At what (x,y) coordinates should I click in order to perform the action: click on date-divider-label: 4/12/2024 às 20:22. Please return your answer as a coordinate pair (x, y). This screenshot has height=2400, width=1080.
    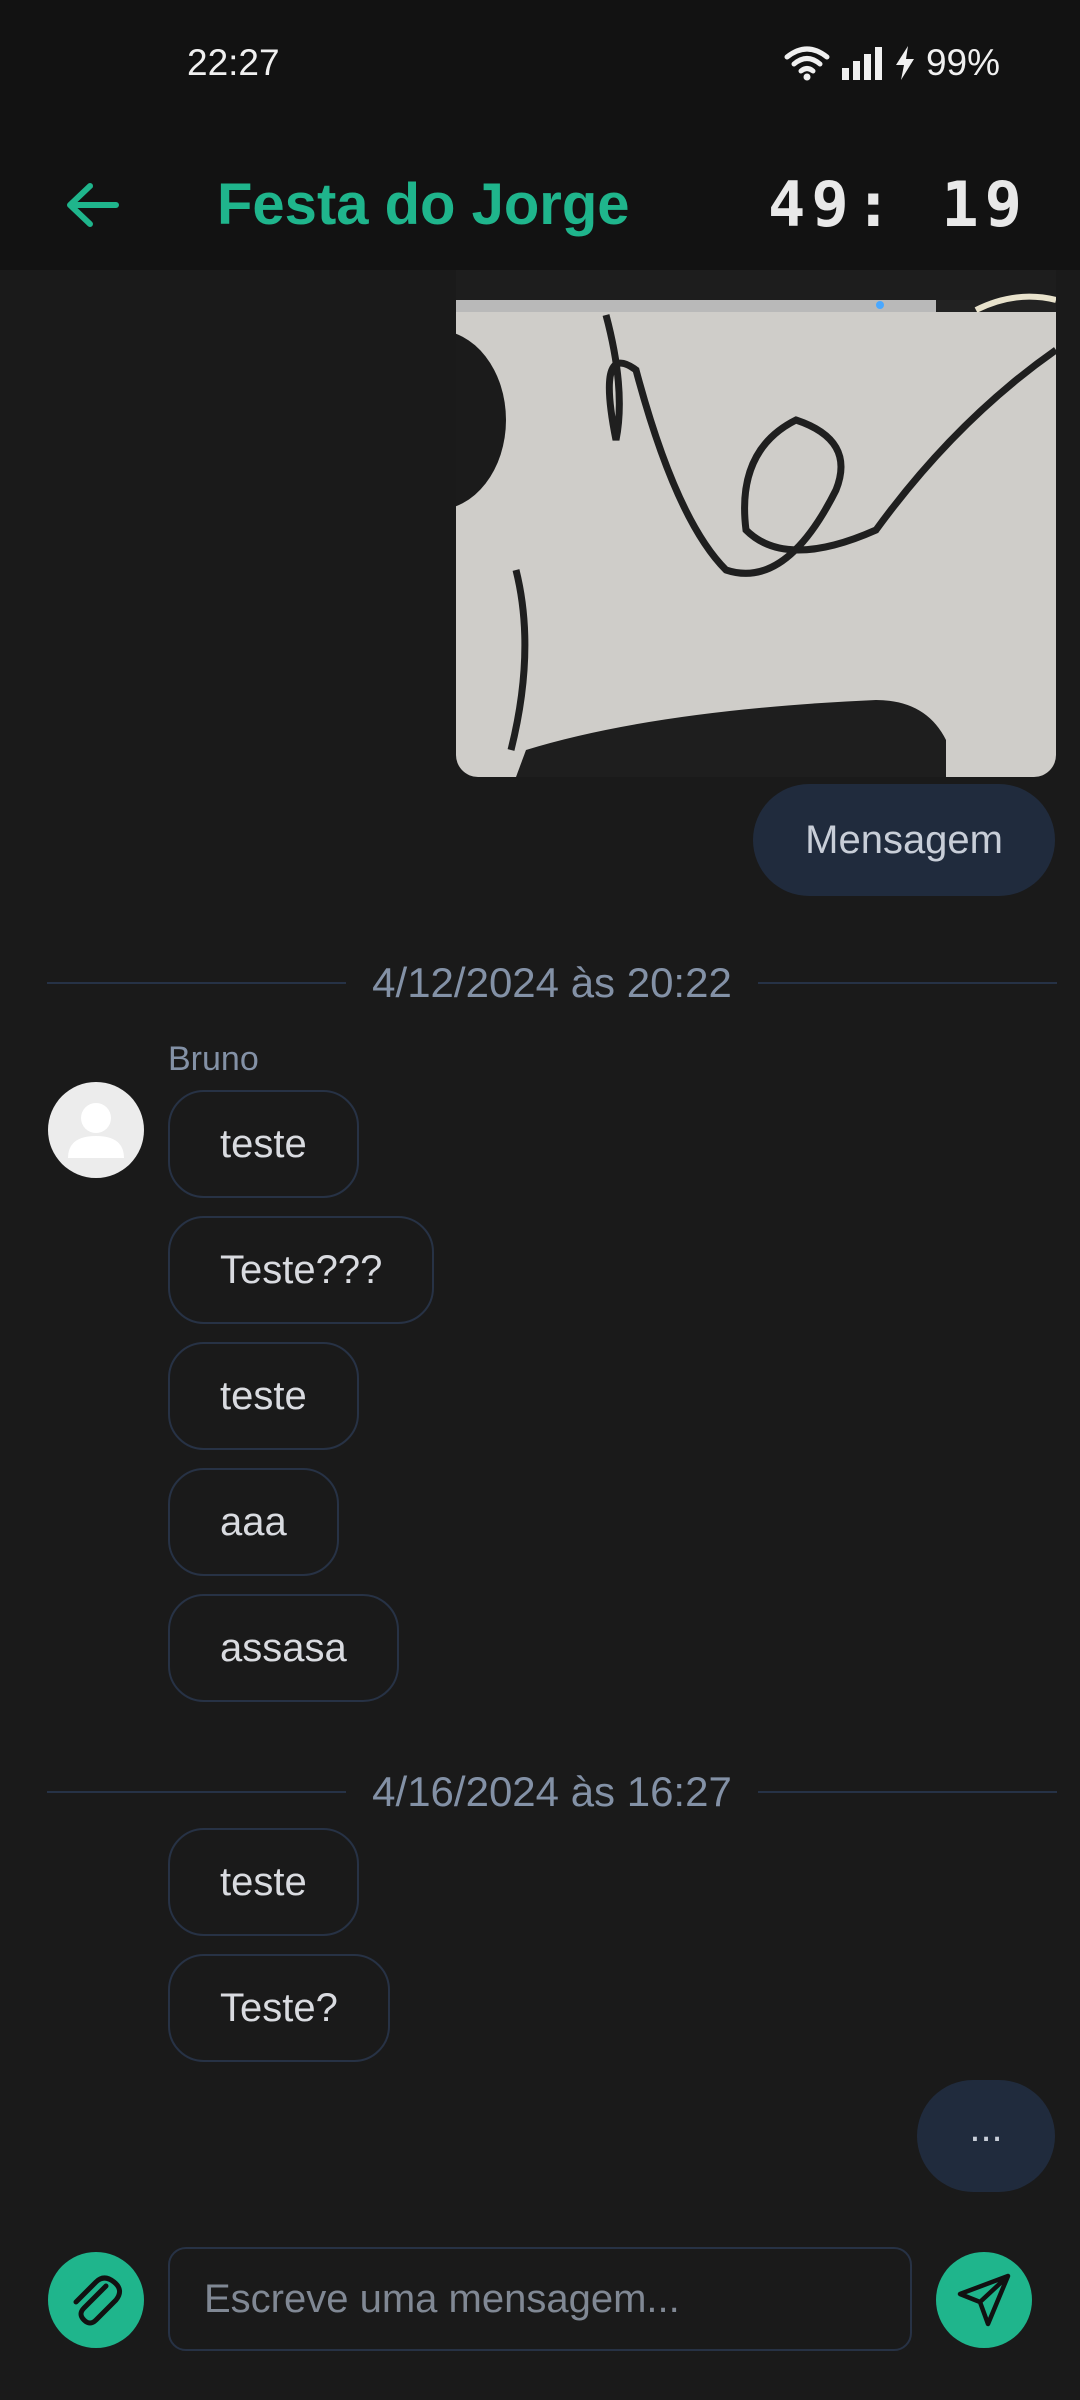
    Looking at the image, I should click on (552, 982).